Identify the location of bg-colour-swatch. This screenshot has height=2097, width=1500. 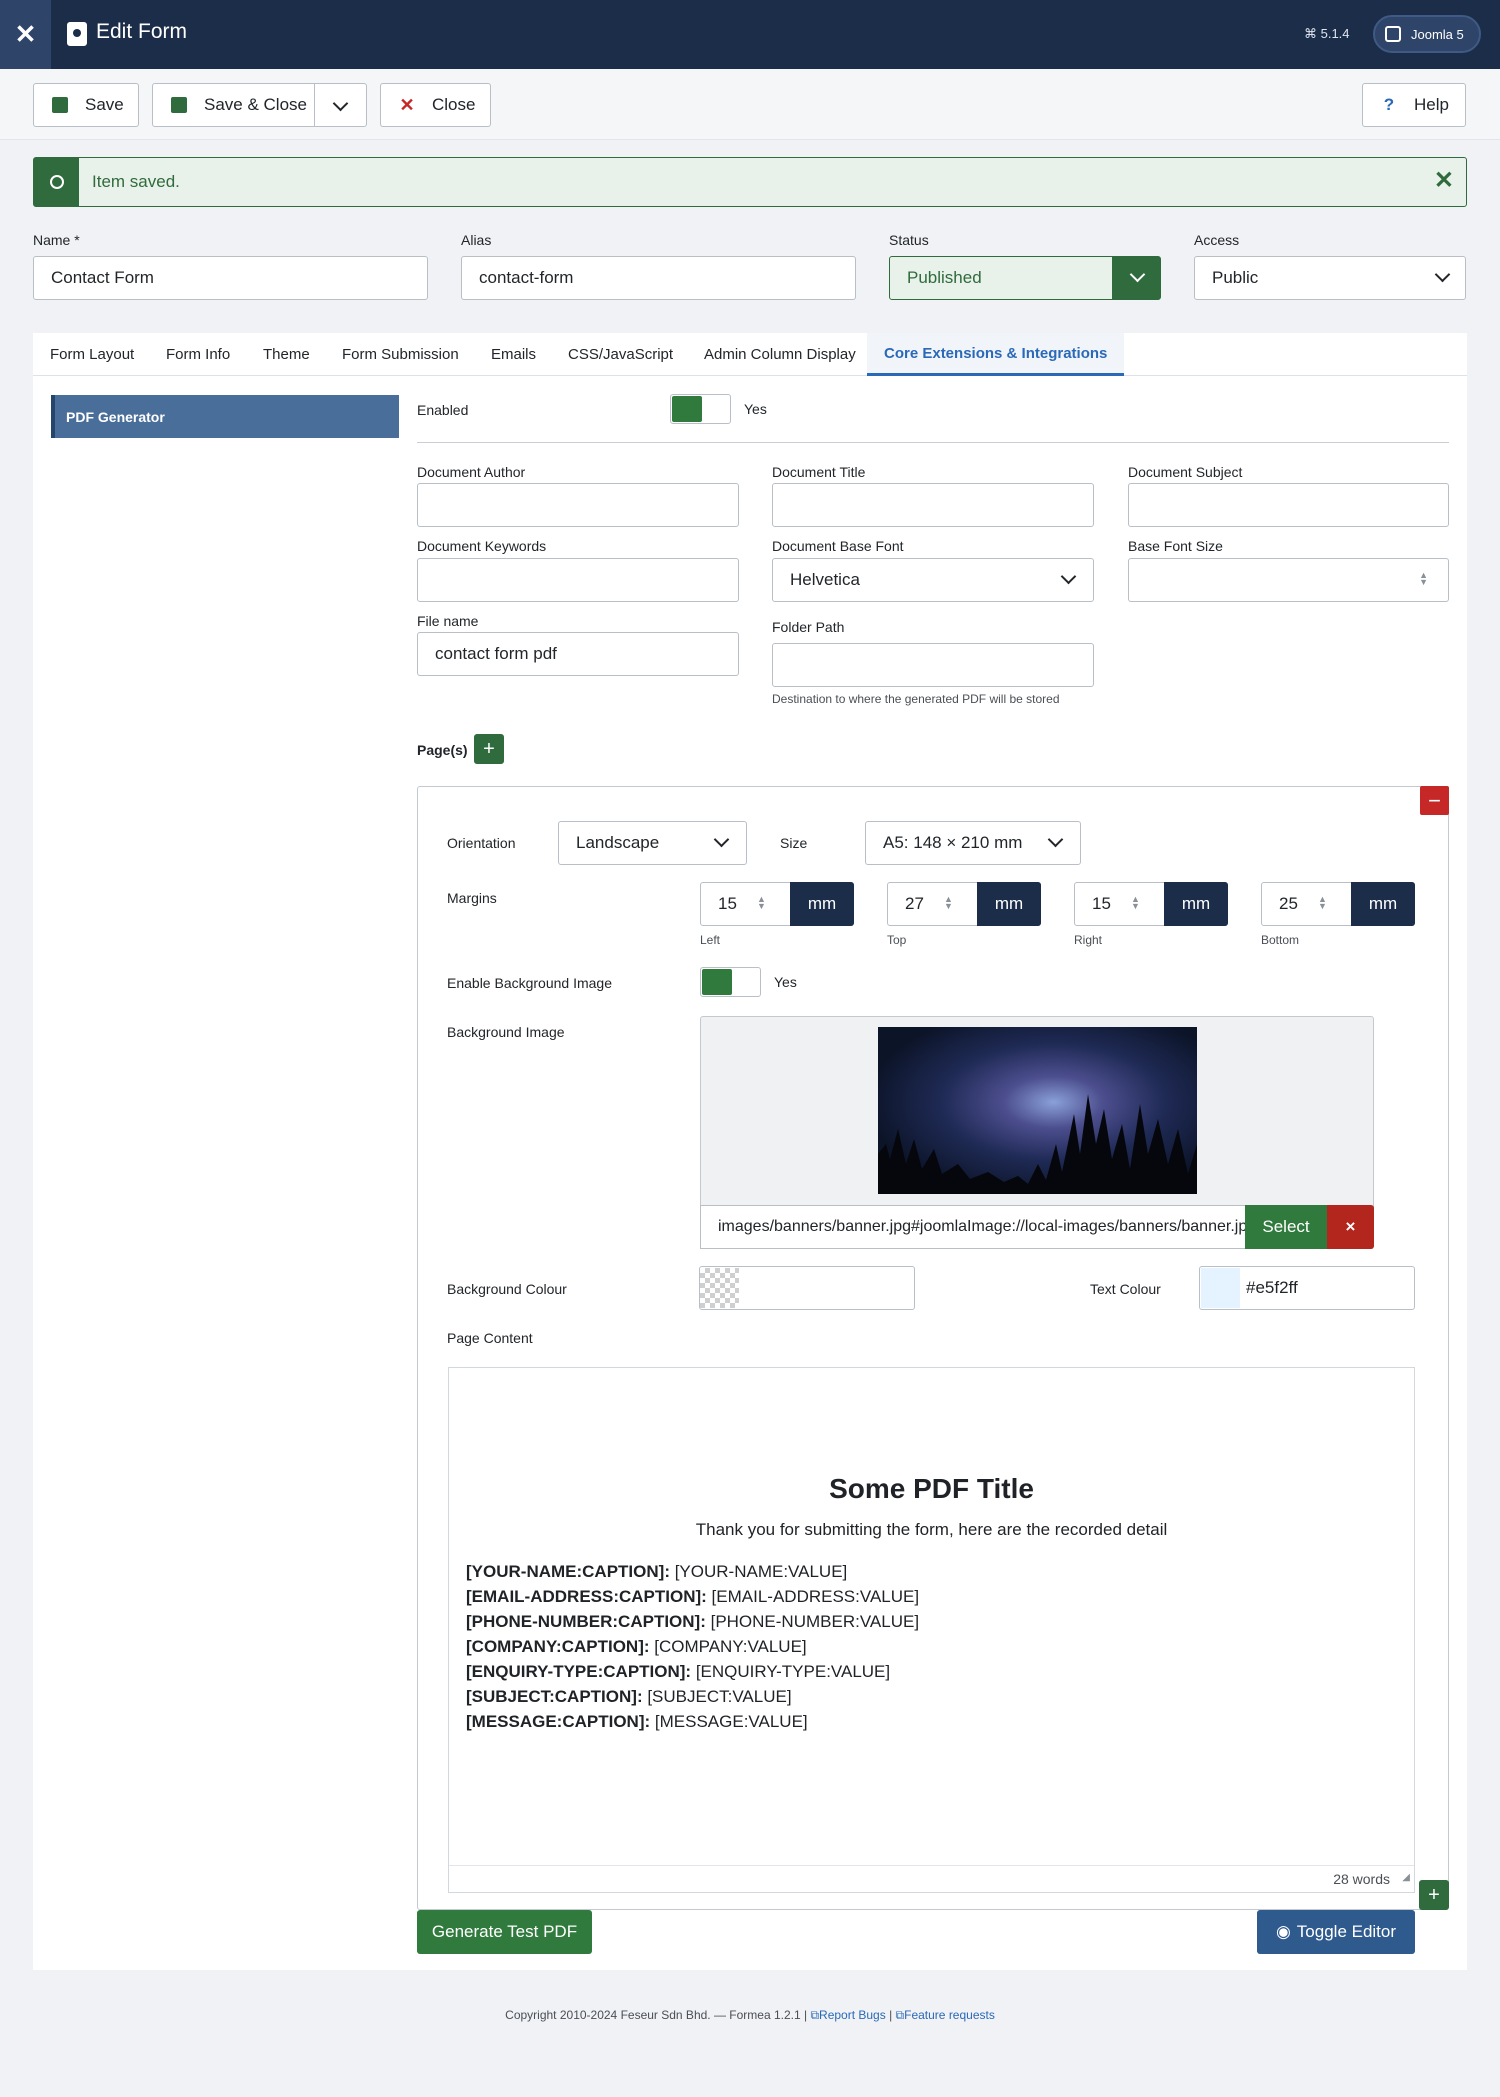
(719, 1288).